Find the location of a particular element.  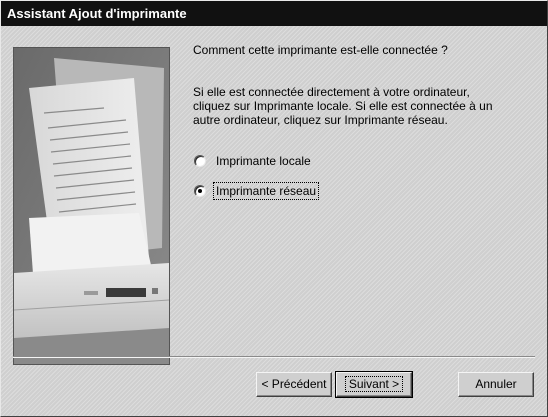

radio-label-local: Imprimante locale is located at coordinates (263, 161).